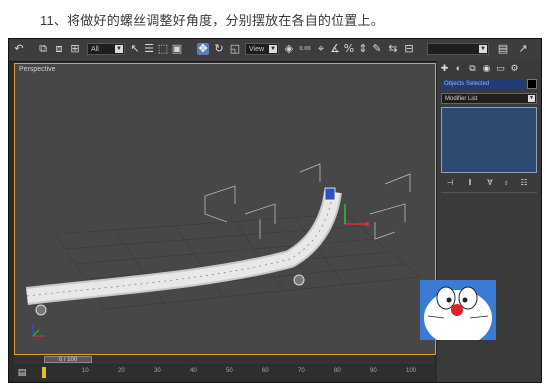  Describe the element at coordinates (409, 49) in the screenshot. I see `align-icon: ⊟` at that location.